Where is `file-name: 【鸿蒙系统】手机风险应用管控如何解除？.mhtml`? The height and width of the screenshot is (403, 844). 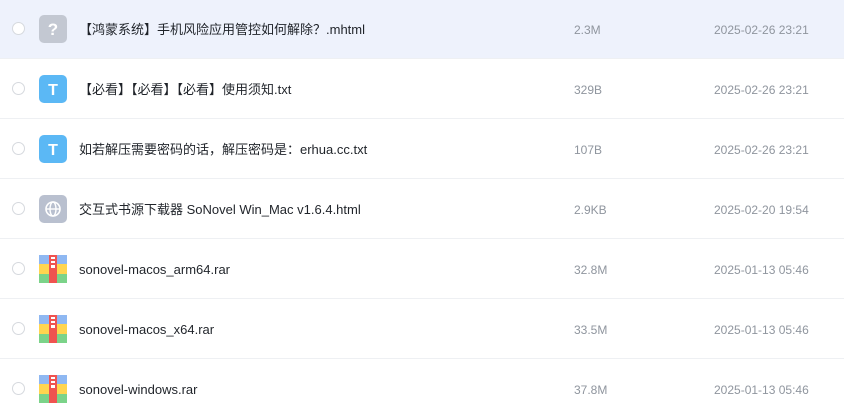 file-name: 【鸿蒙系统】手机风险应用管控如何解除？.mhtml is located at coordinates (222, 30).